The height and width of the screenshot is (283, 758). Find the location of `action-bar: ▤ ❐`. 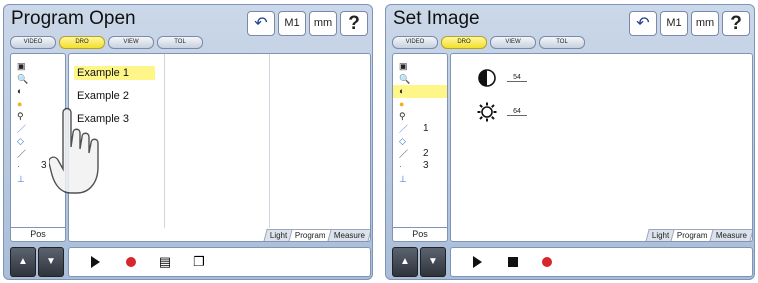

action-bar: ▤ ❐ is located at coordinates (219, 262).